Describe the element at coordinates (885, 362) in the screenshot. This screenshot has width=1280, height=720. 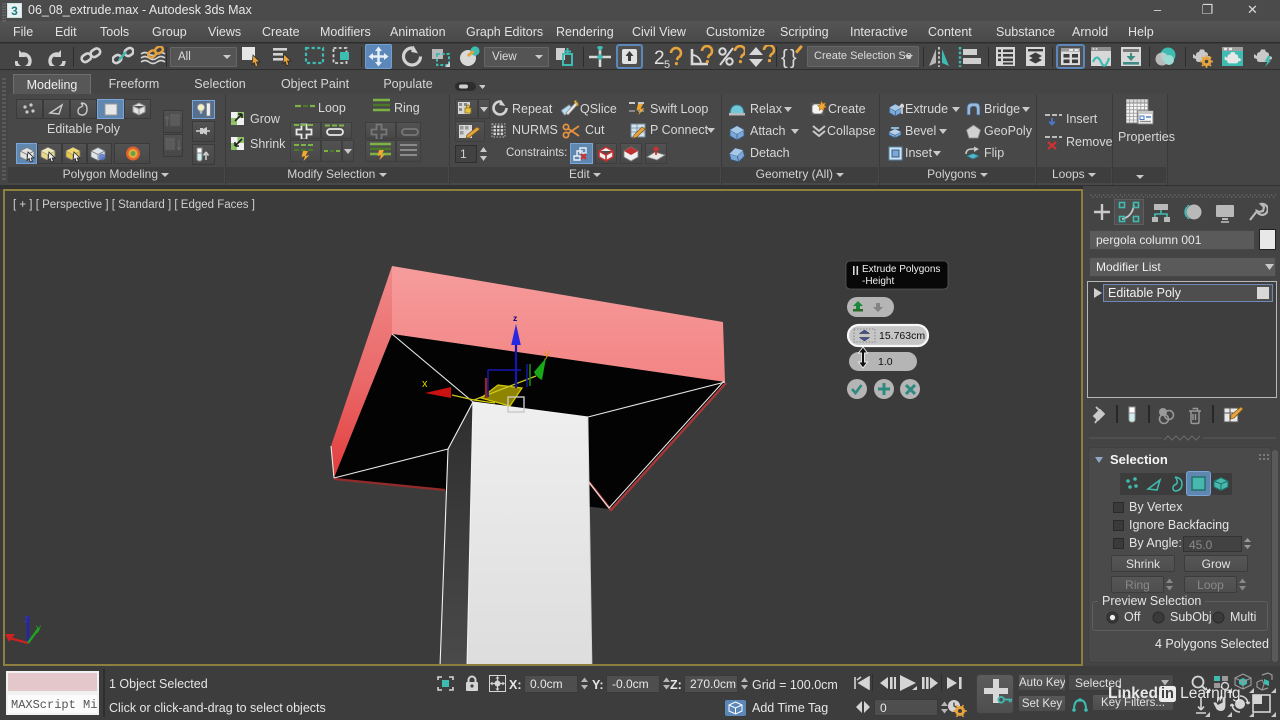
I see `svg-text: 1.0` at that location.